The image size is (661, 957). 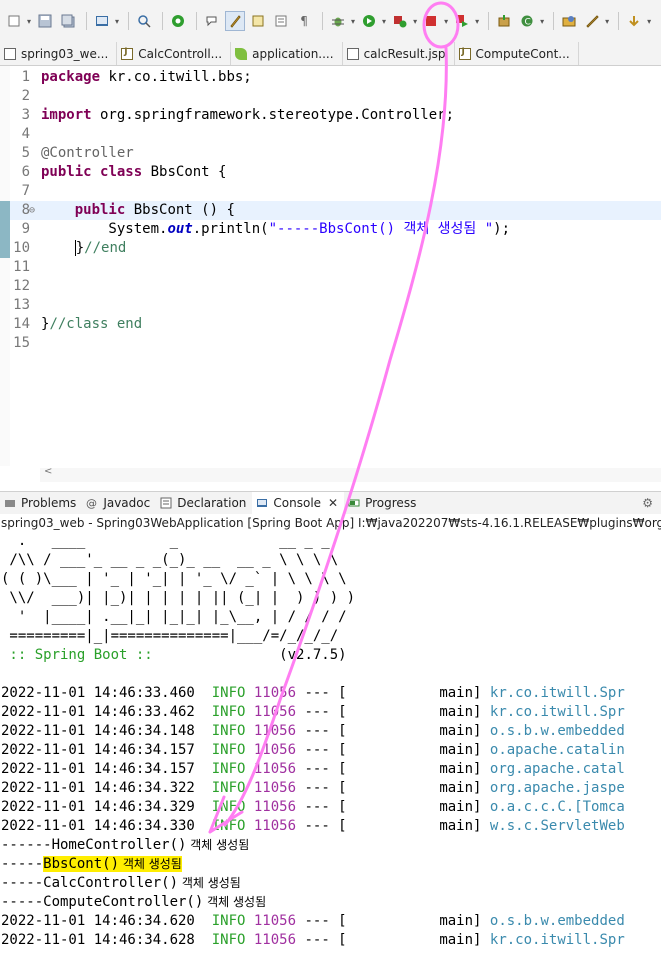 What do you see at coordinates (133, 902) in the screenshot?
I see `stdout-line: -----ComputeController() 객체 생성됨` at bounding box center [133, 902].